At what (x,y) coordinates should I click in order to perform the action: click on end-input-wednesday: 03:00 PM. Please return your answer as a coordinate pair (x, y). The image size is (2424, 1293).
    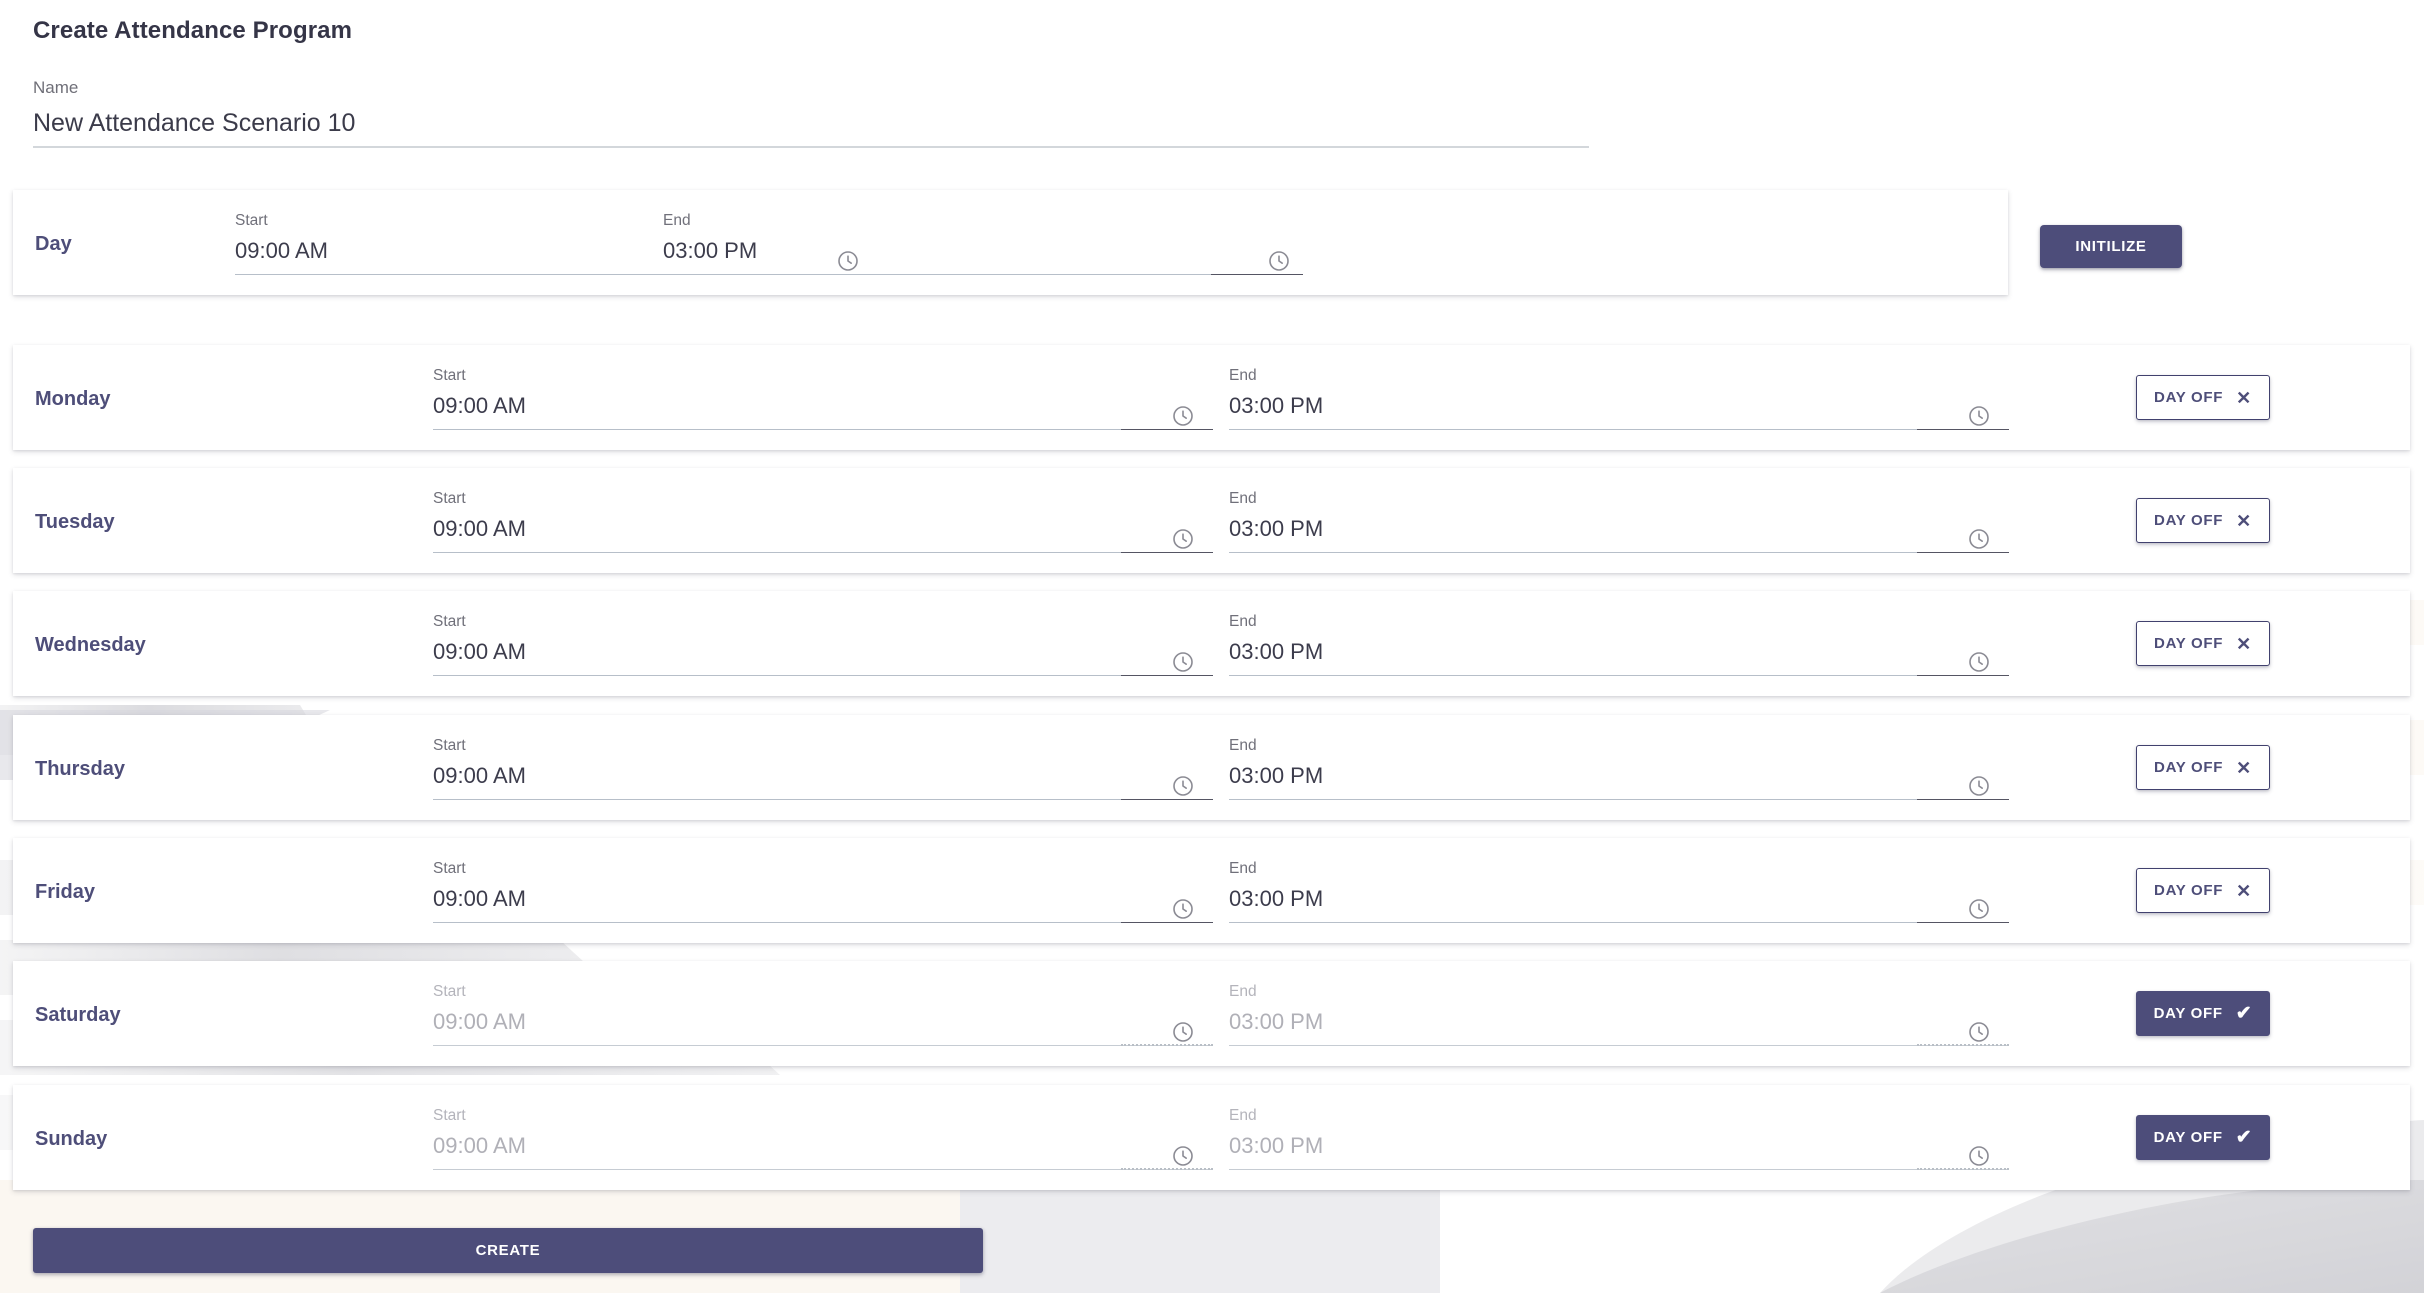
    Looking at the image, I should click on (1619, 650).